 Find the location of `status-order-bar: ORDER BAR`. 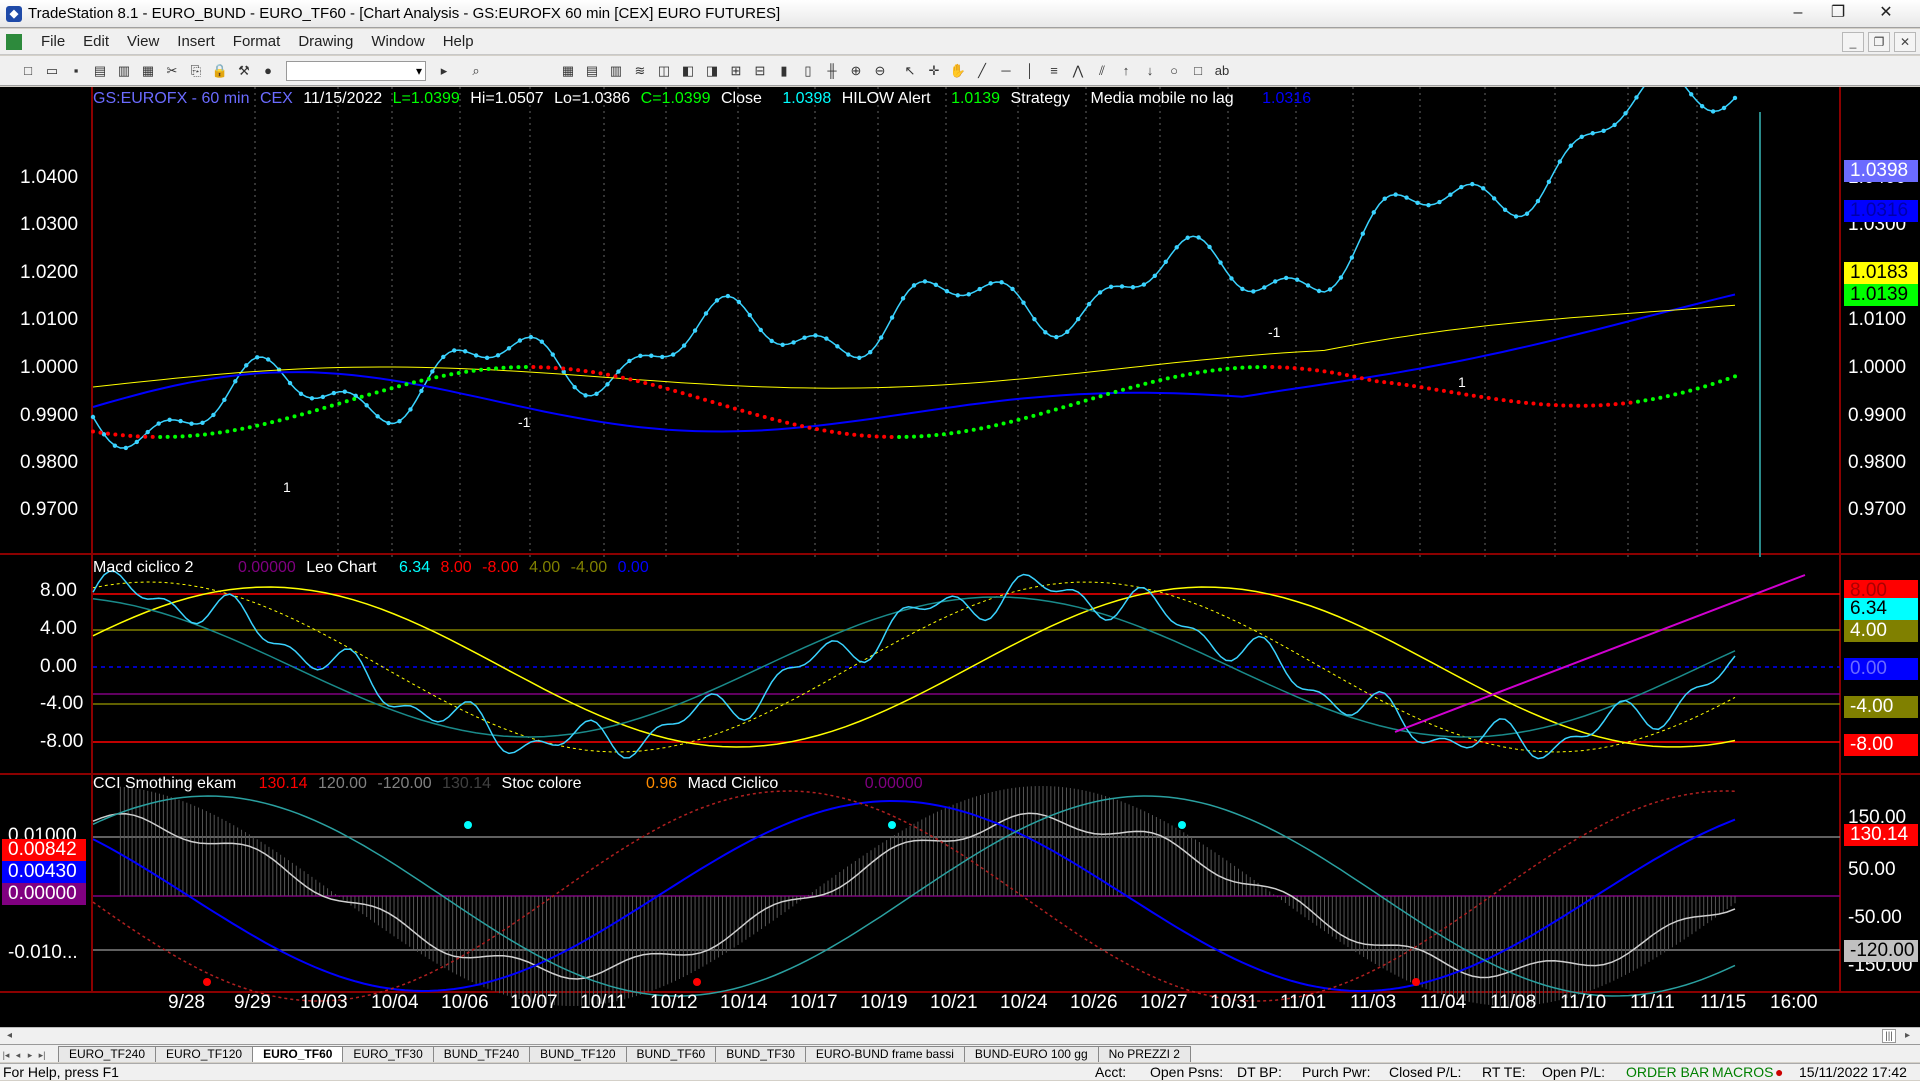

status-order-bar: ORDER BAR is located at coordinates (1667, 1072).